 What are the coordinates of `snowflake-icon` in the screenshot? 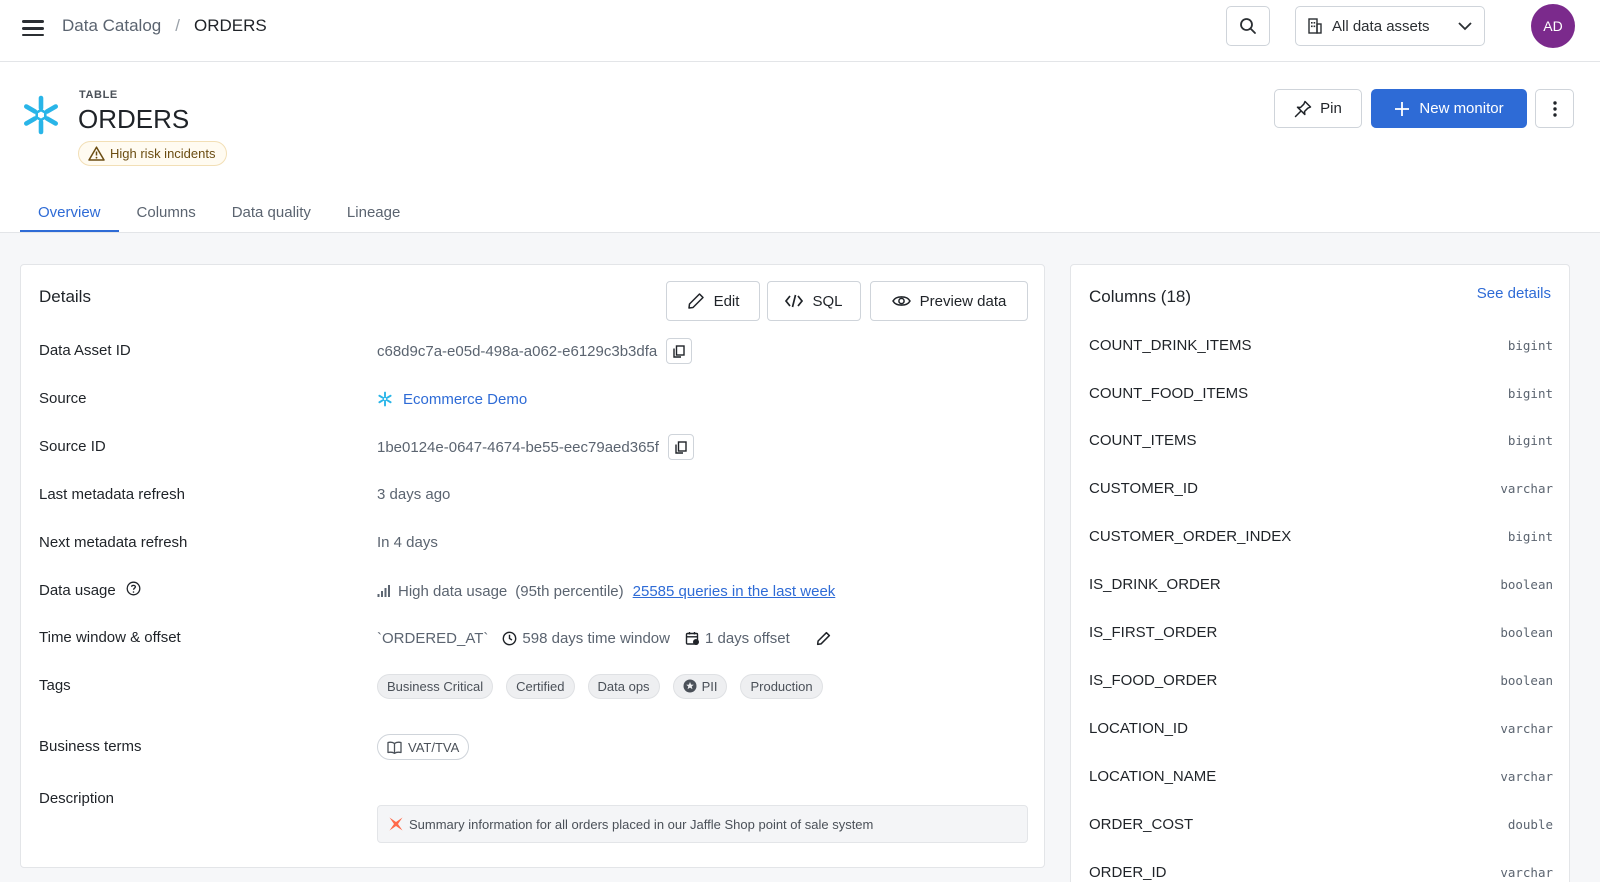 It's located at (41, 115).